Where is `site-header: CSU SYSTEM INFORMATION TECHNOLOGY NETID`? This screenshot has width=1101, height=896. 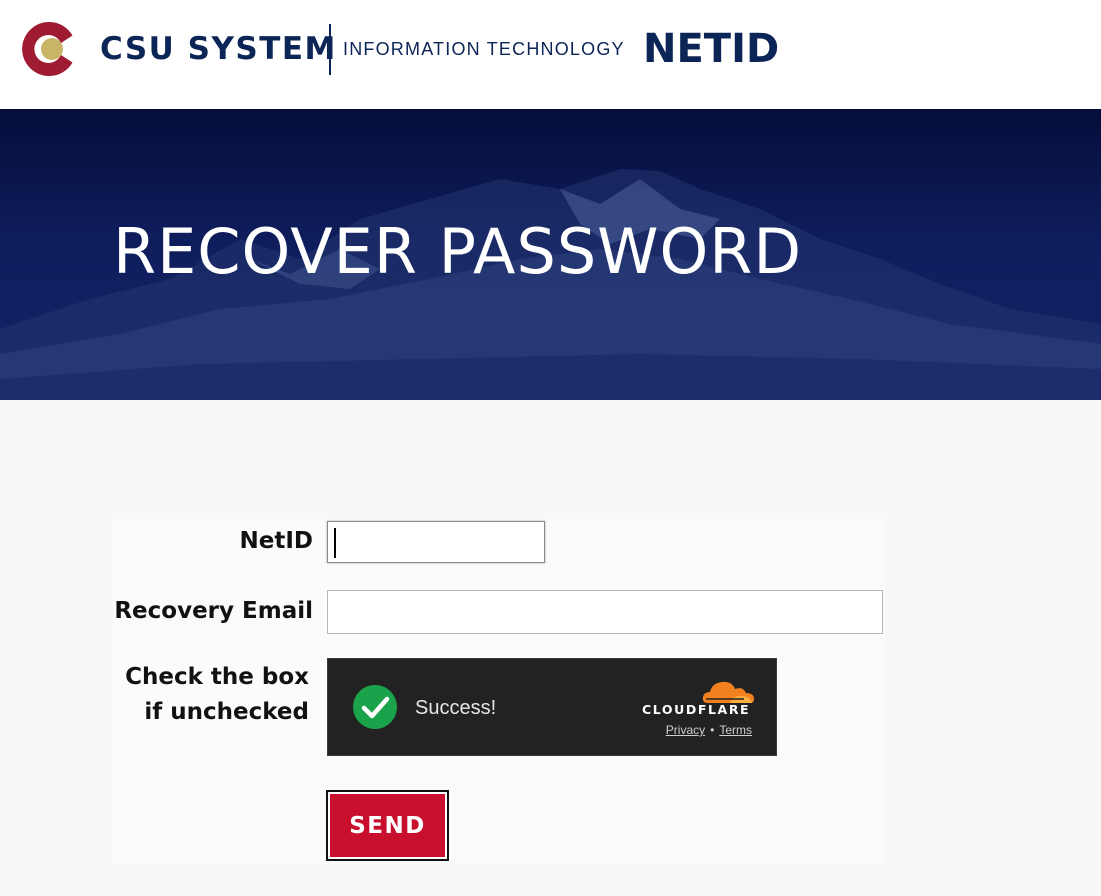
site-header: CSU SYSTEM INFORMATION TECHNOLOGY NETID is located at coordinates (550, 54).